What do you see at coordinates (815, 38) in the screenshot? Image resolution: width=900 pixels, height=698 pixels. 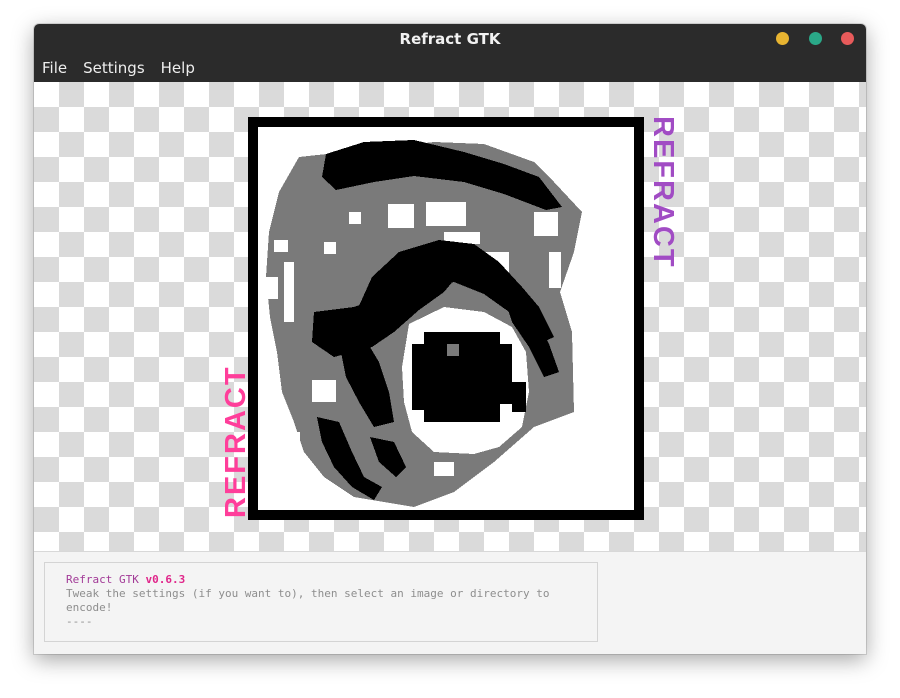 I see `maximize-button` at bounding box center [815, 38].